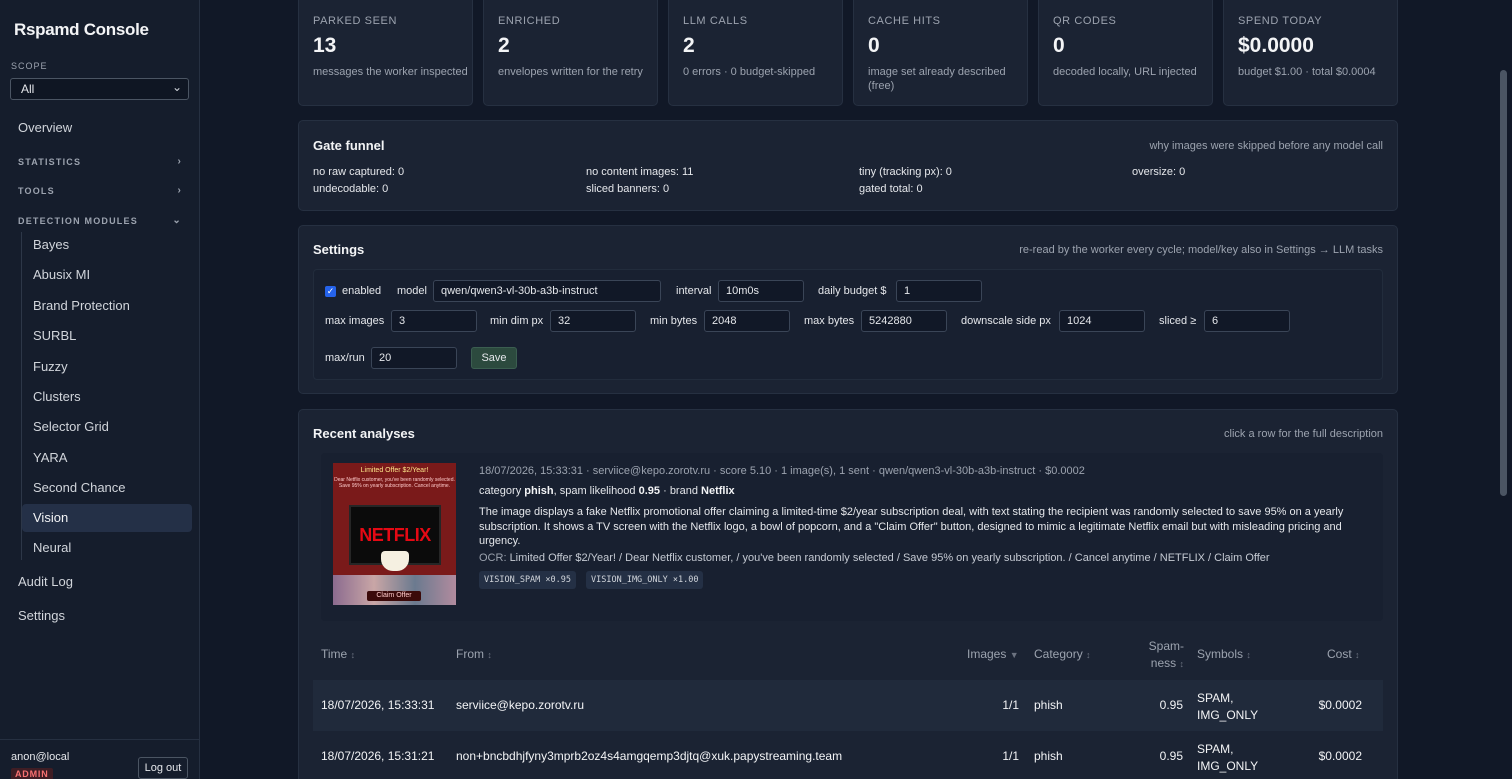 Image resolution: width=1512 pixels, height=779 pixels. I want to click on nav-item-fuzzy: Fuzzy, so click(107, 367).